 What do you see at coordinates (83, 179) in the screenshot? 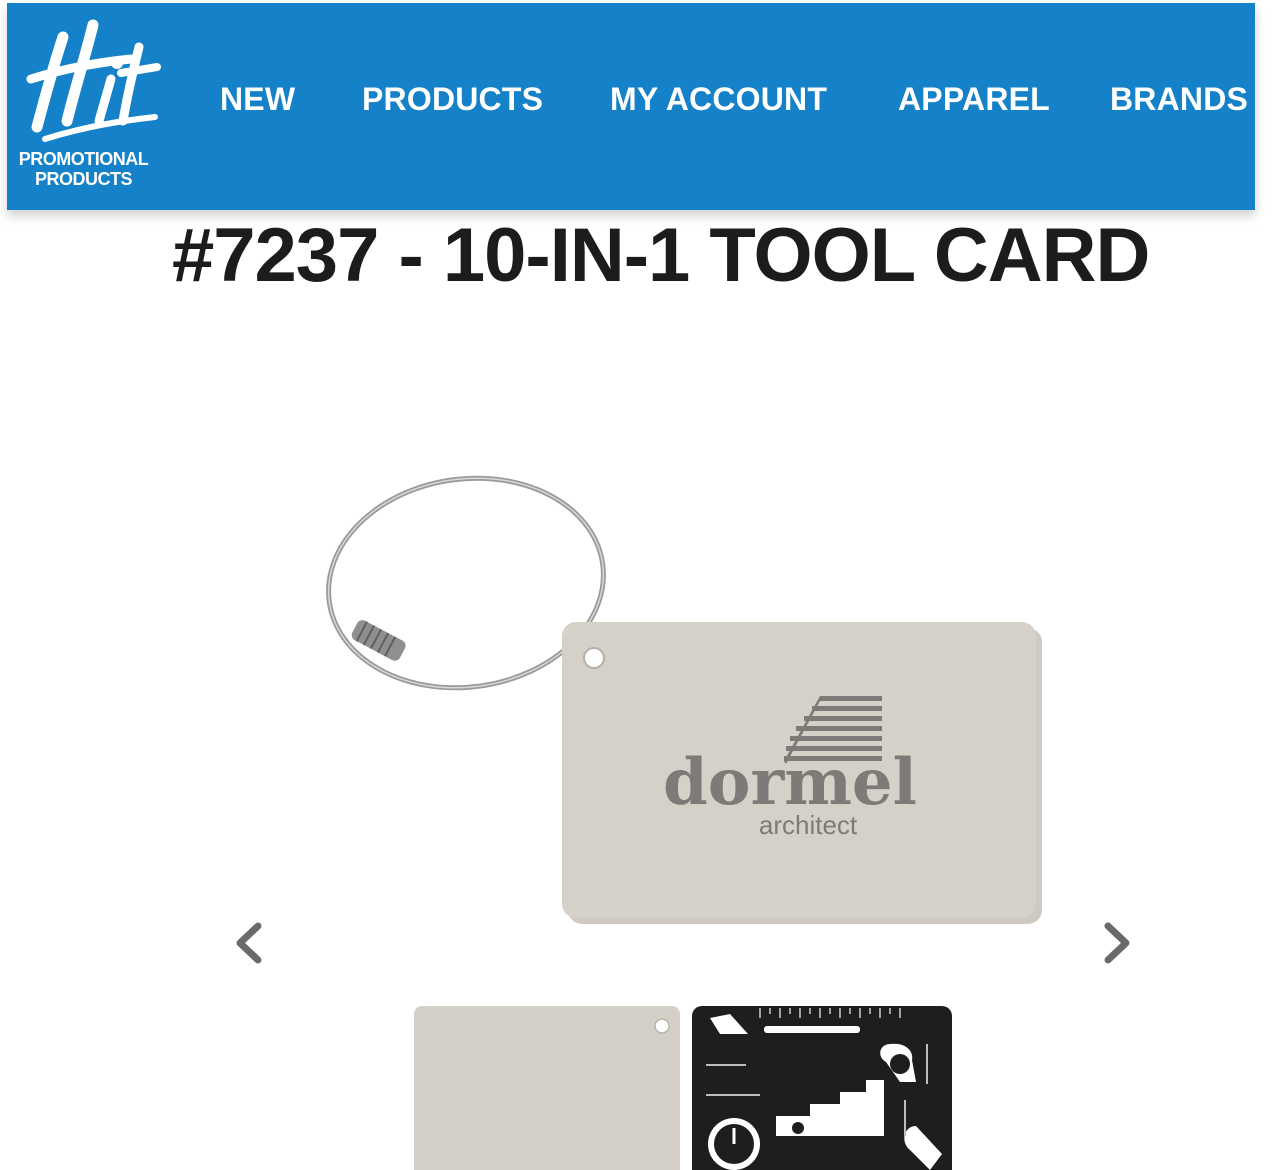
I see `logo-text-products: PRODUCTS` at bounding box center [83, 179].